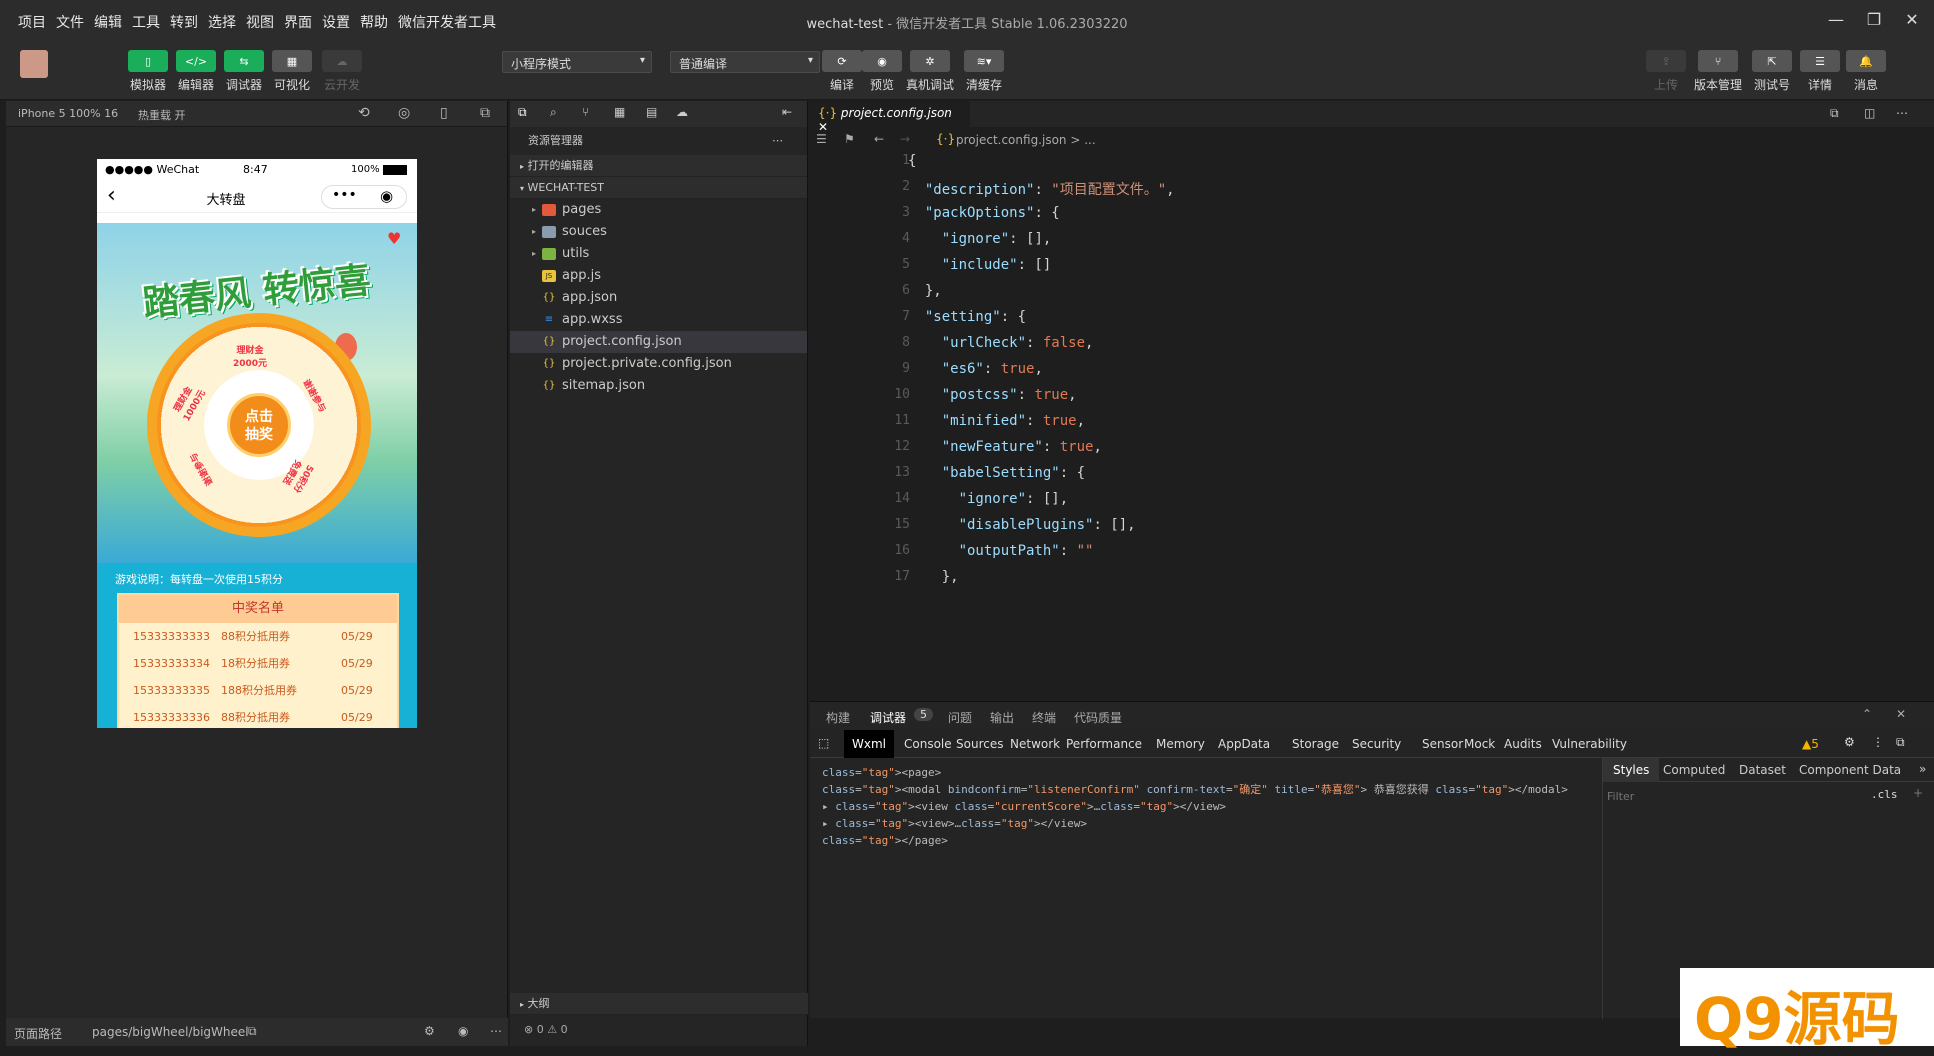  Describe the element at coordinates (658, 210) in the screenshot. I see `folder-item: ▸ pages` at that location.